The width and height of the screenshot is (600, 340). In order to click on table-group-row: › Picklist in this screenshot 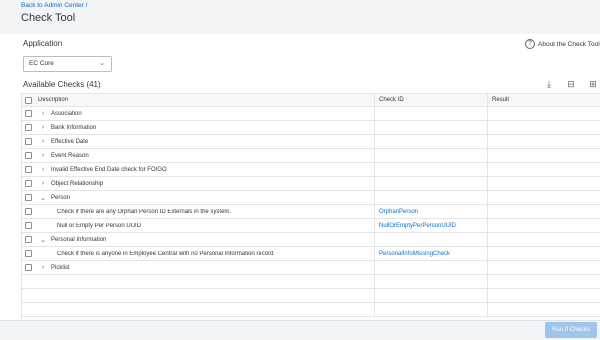, I will do `click(311, 268)`.